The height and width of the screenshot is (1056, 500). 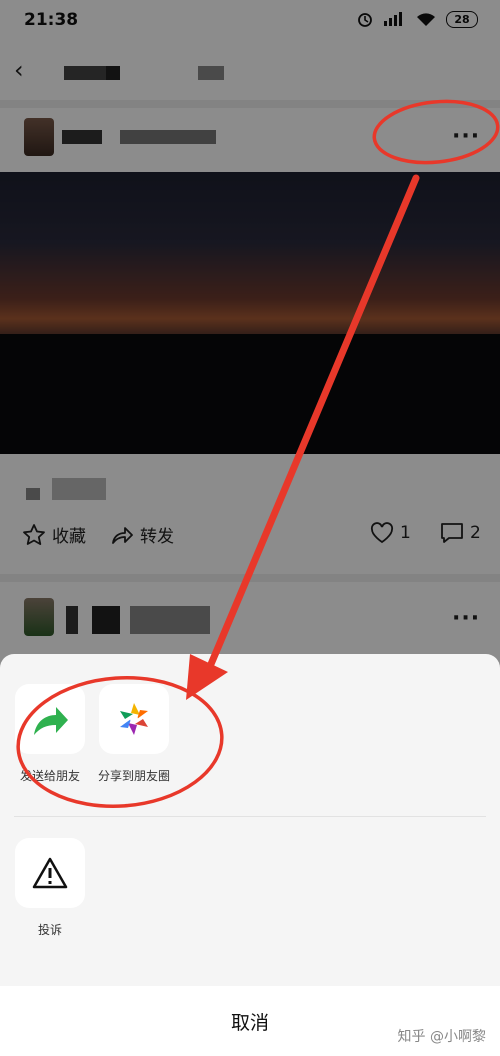 I want to click on sheet-divider, so click(x=250, y=816).